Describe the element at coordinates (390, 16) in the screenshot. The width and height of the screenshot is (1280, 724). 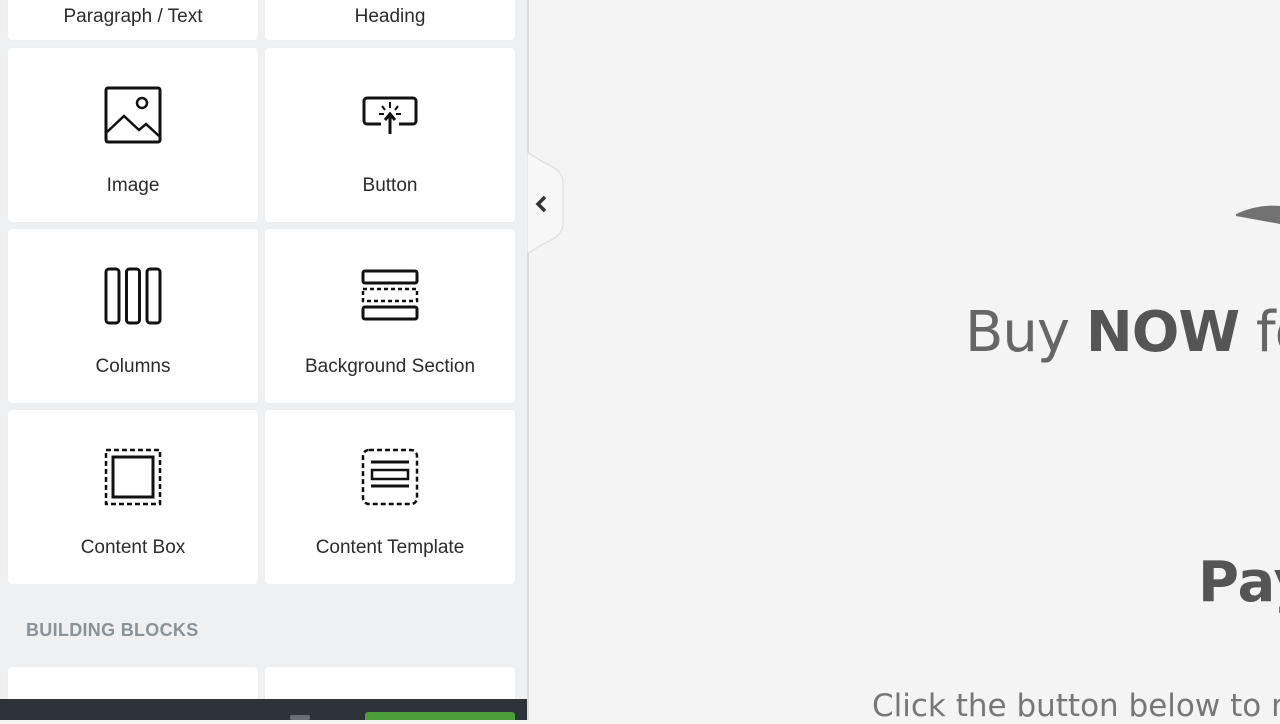
I see `element-tile-label: Heading` at that location.